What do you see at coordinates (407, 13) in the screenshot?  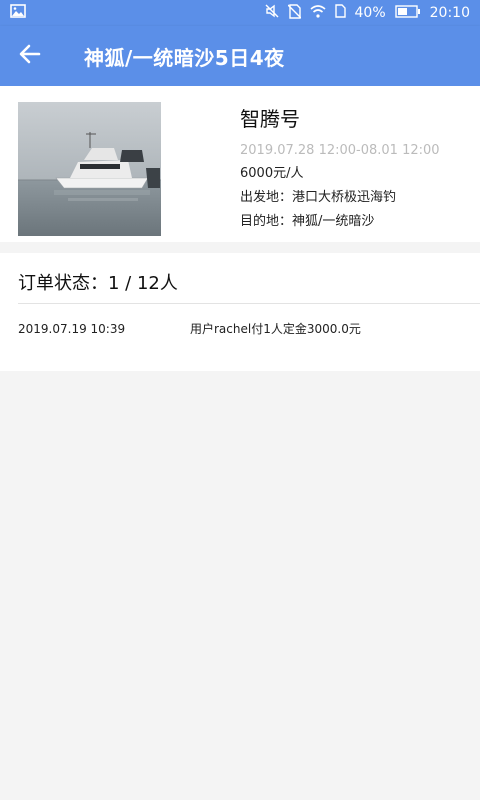 I see `battery-icon` at bounding box center [407, 13].